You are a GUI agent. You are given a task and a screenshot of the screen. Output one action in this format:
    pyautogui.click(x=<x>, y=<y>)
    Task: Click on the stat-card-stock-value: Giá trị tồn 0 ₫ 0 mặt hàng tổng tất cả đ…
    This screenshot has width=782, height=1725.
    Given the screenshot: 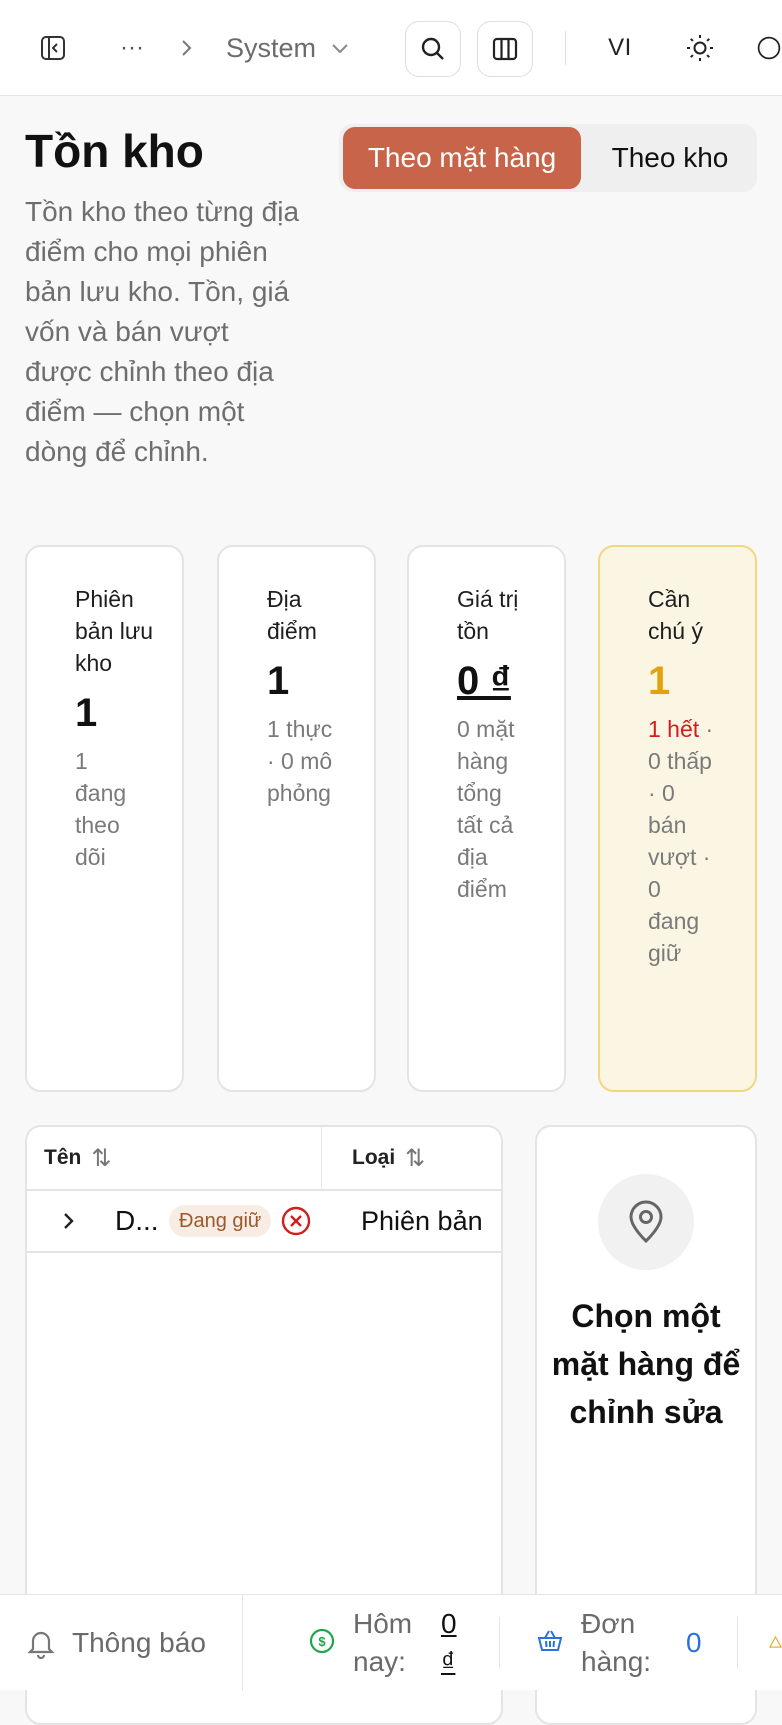 What is the action you would take?
    pyautogui.click(x=486, y=818)
    